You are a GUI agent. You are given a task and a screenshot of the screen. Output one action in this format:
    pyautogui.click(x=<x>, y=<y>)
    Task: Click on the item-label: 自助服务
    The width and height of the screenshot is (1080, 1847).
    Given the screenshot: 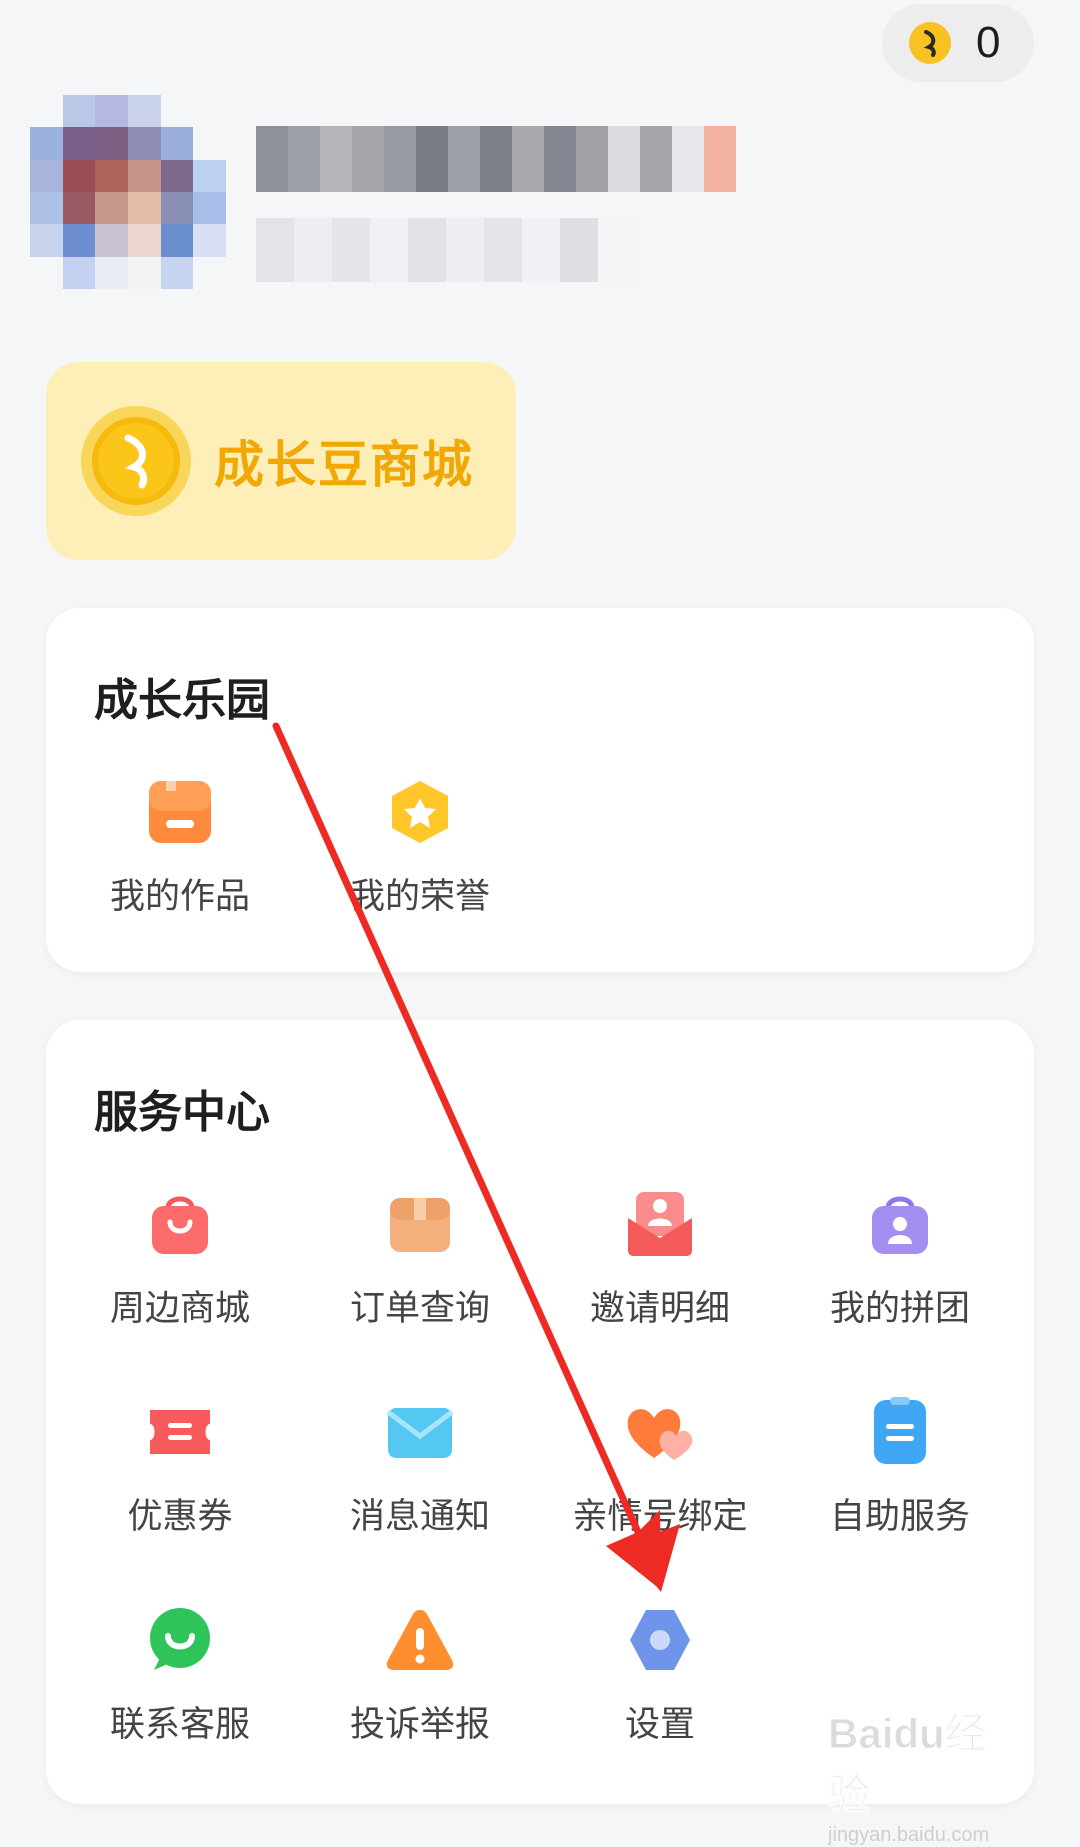 What is the action you would take?
    pyautogui.click(x=899, y=1517)
    